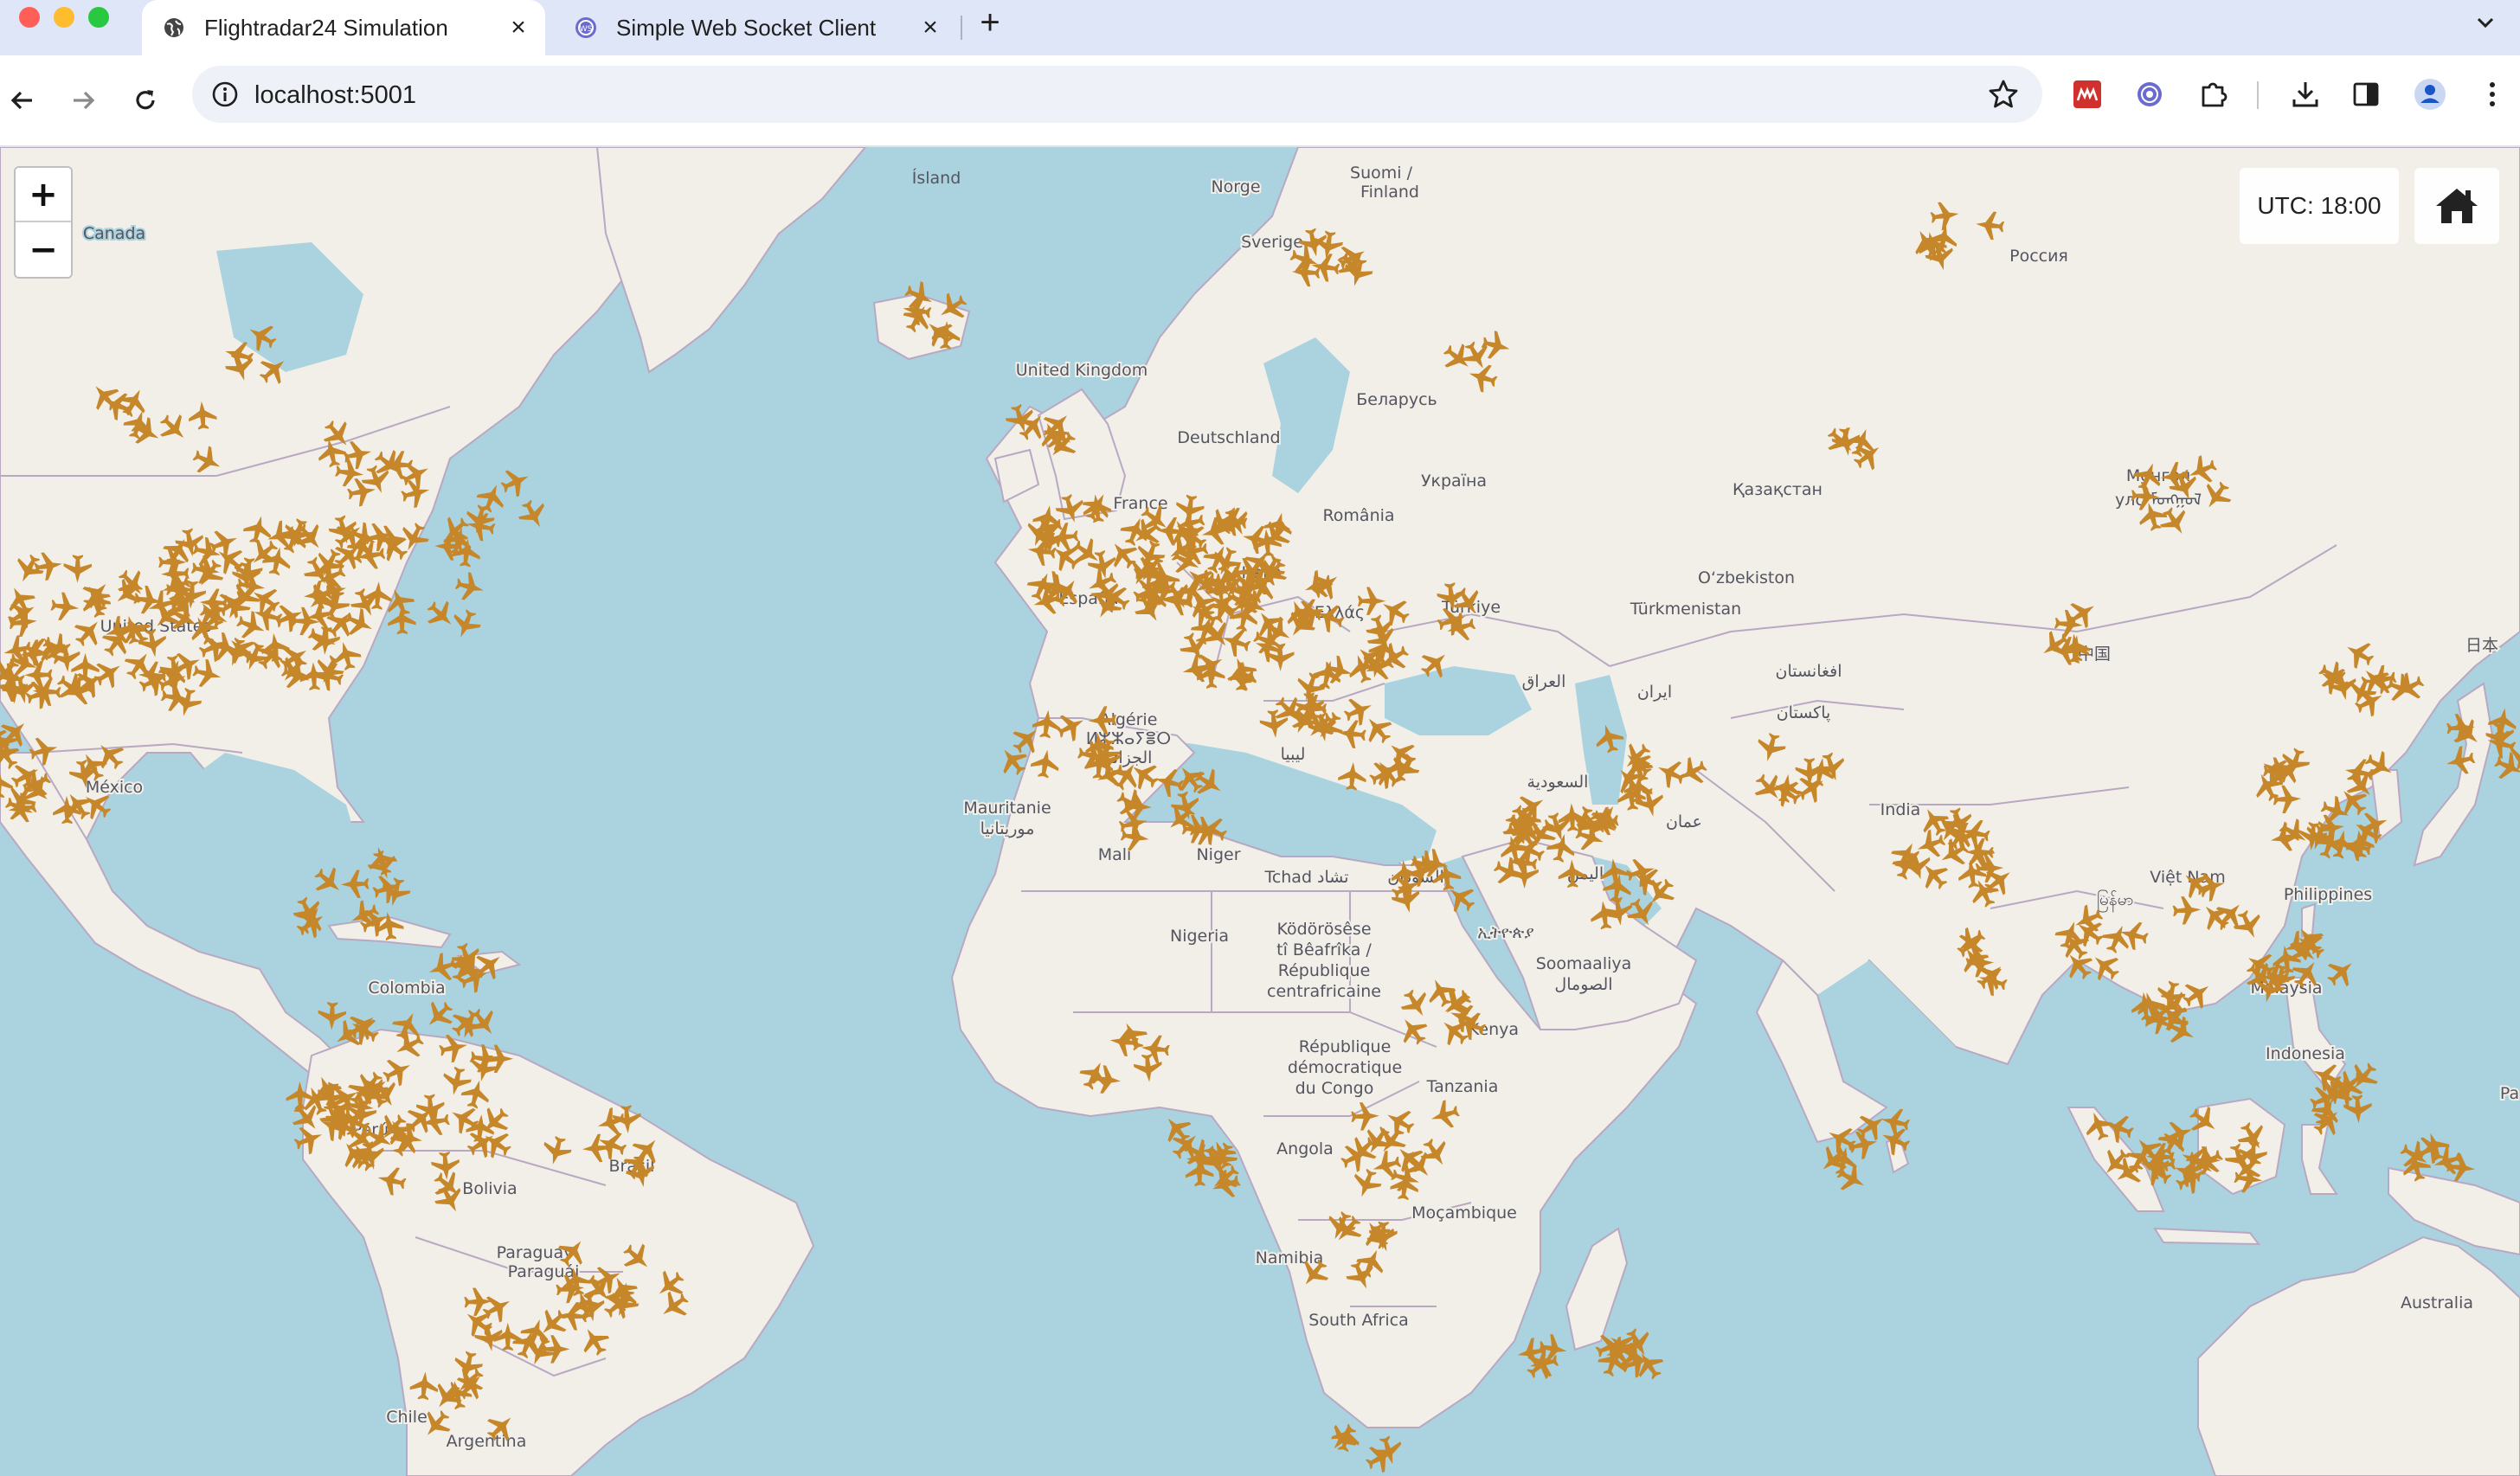 The height and width of the screenshot is (1476, 2520). Describe the element at coordinates (1334, 1088) in the screenshot. I see `map-label-drc-line3: du Congo` at that location.